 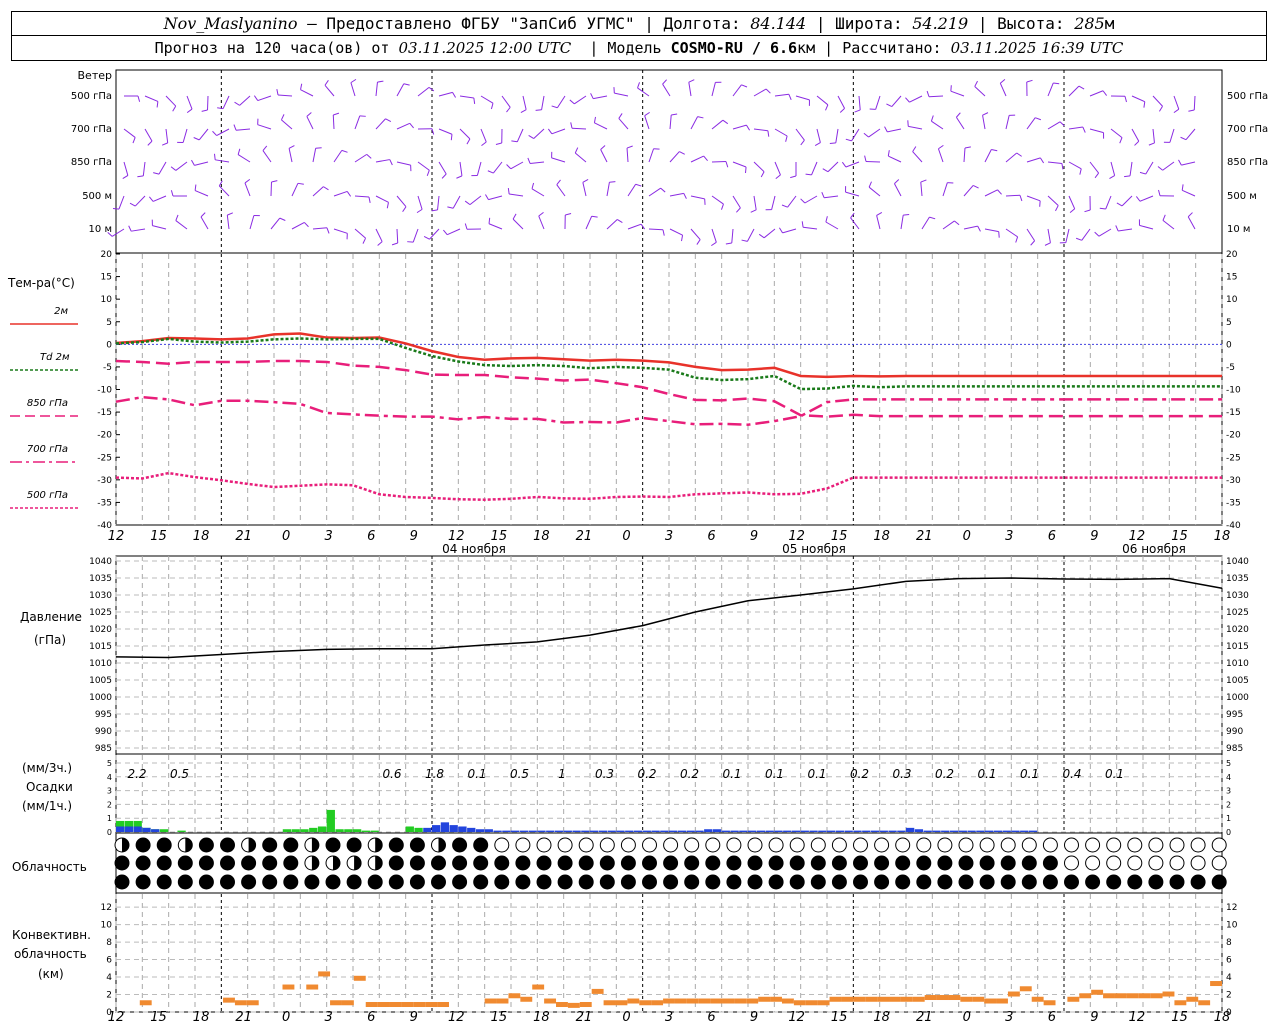 I want to click on wind-level-label: 700 гПа, so click(x=91, y=129).